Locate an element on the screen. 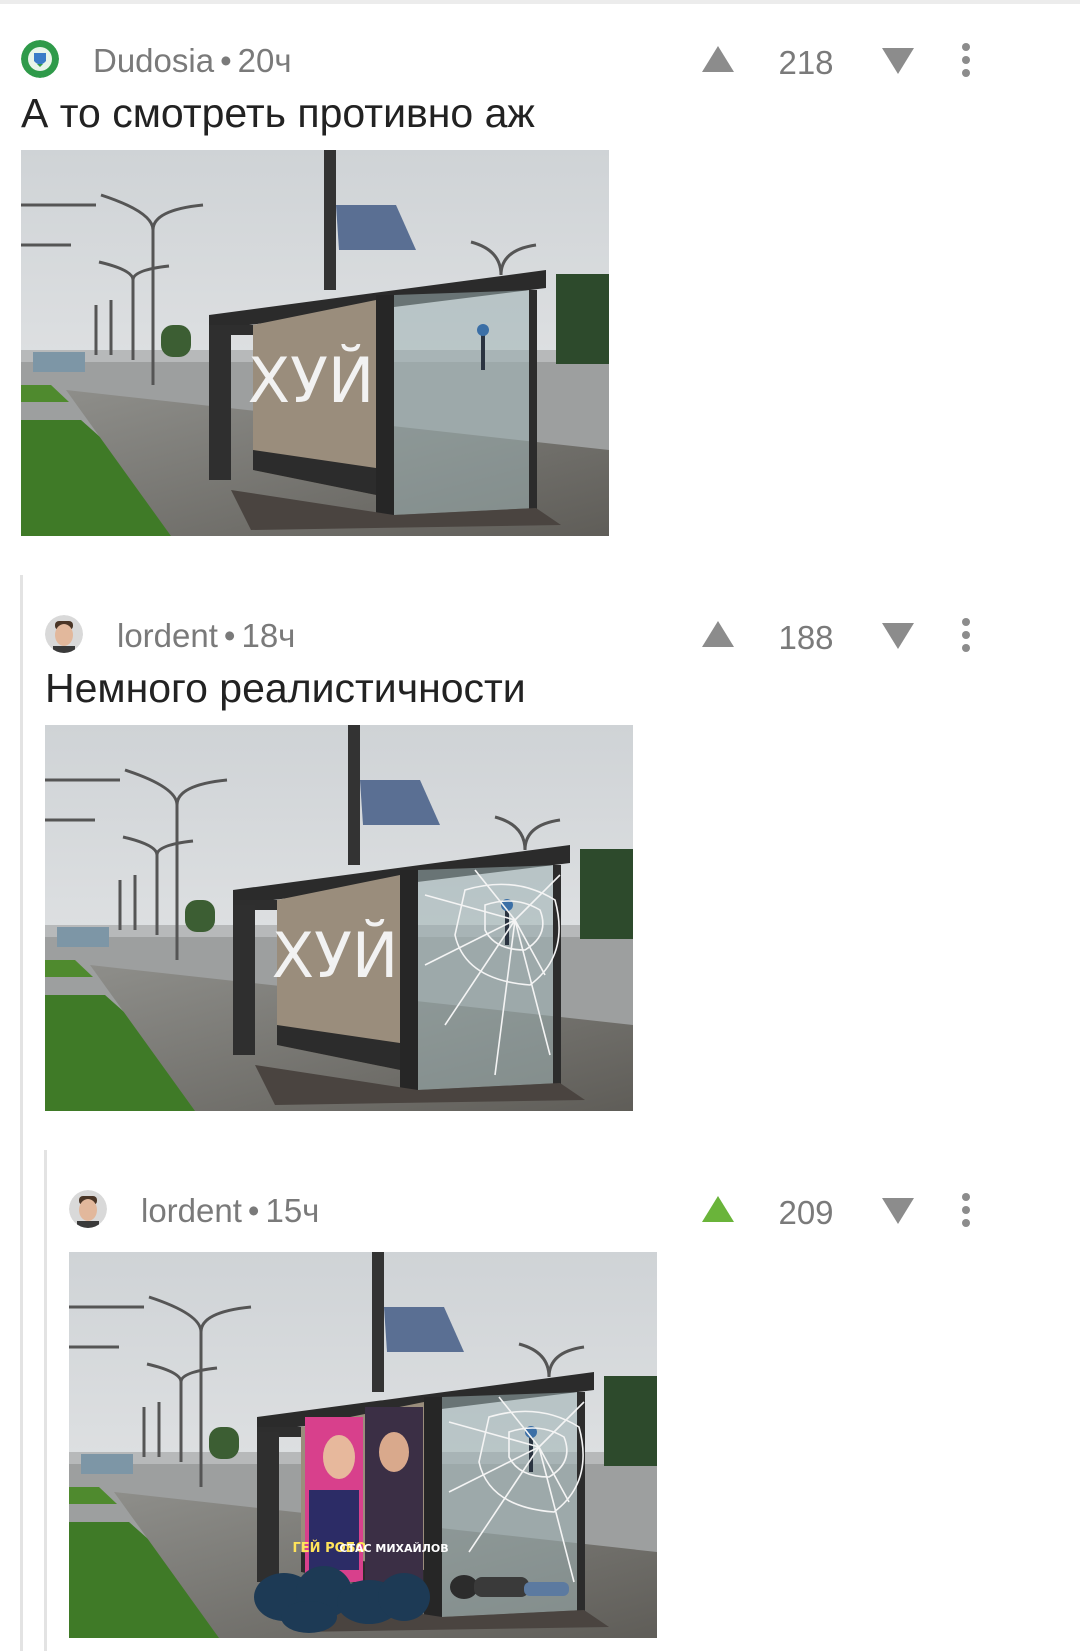 The image size is (1080, 1651). vote-score: 209 is located at coordinates (806, 1212).